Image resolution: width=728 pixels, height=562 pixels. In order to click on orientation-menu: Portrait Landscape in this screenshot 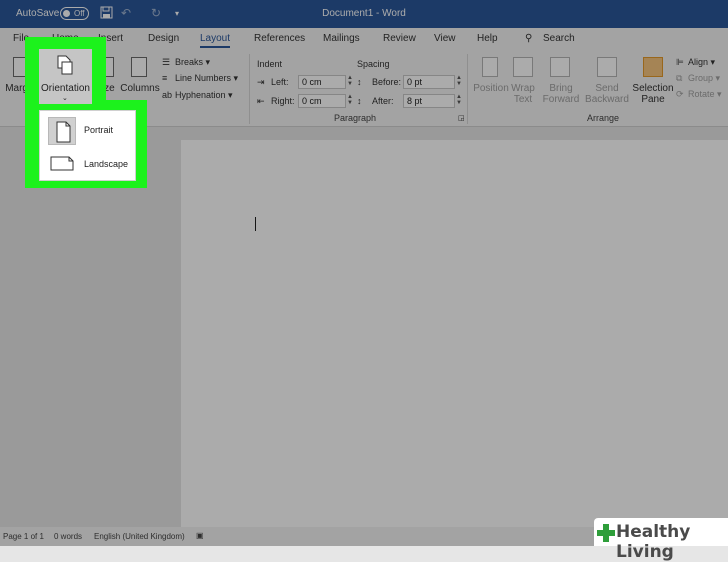, I will do `click(87, 145)`.